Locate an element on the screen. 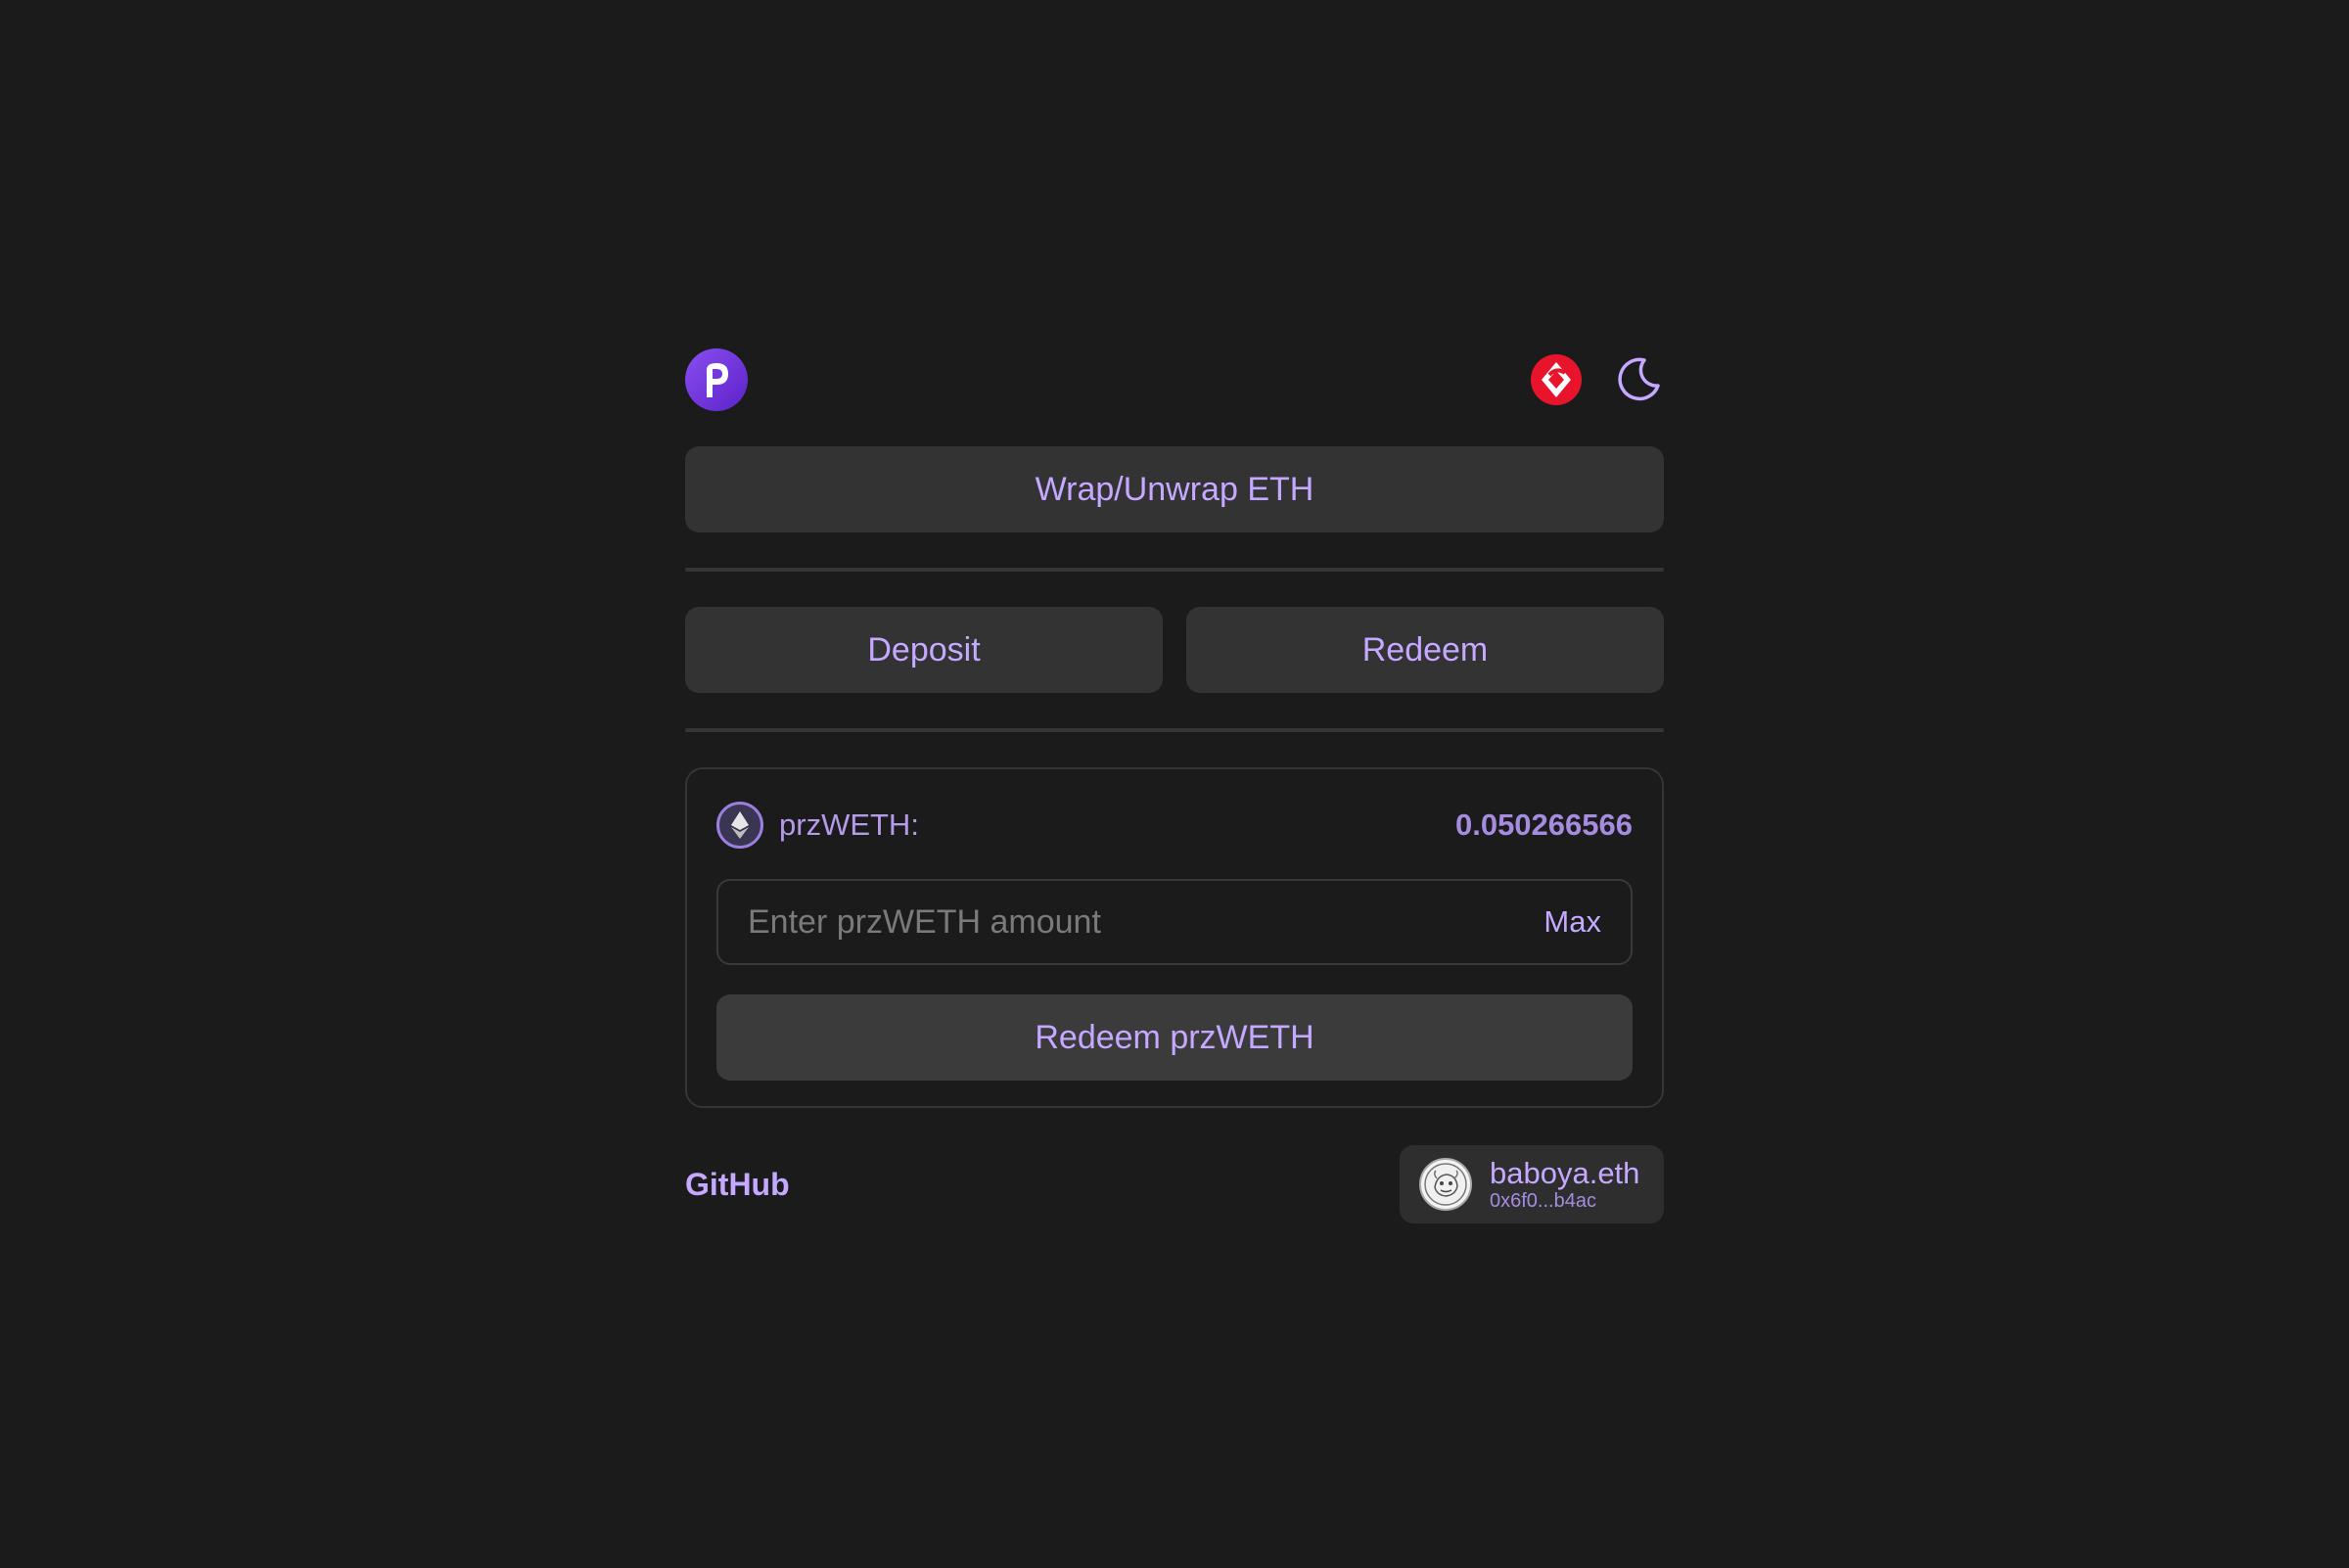  token-balance: 0.050266566 is located at coordinates (1544, 824).